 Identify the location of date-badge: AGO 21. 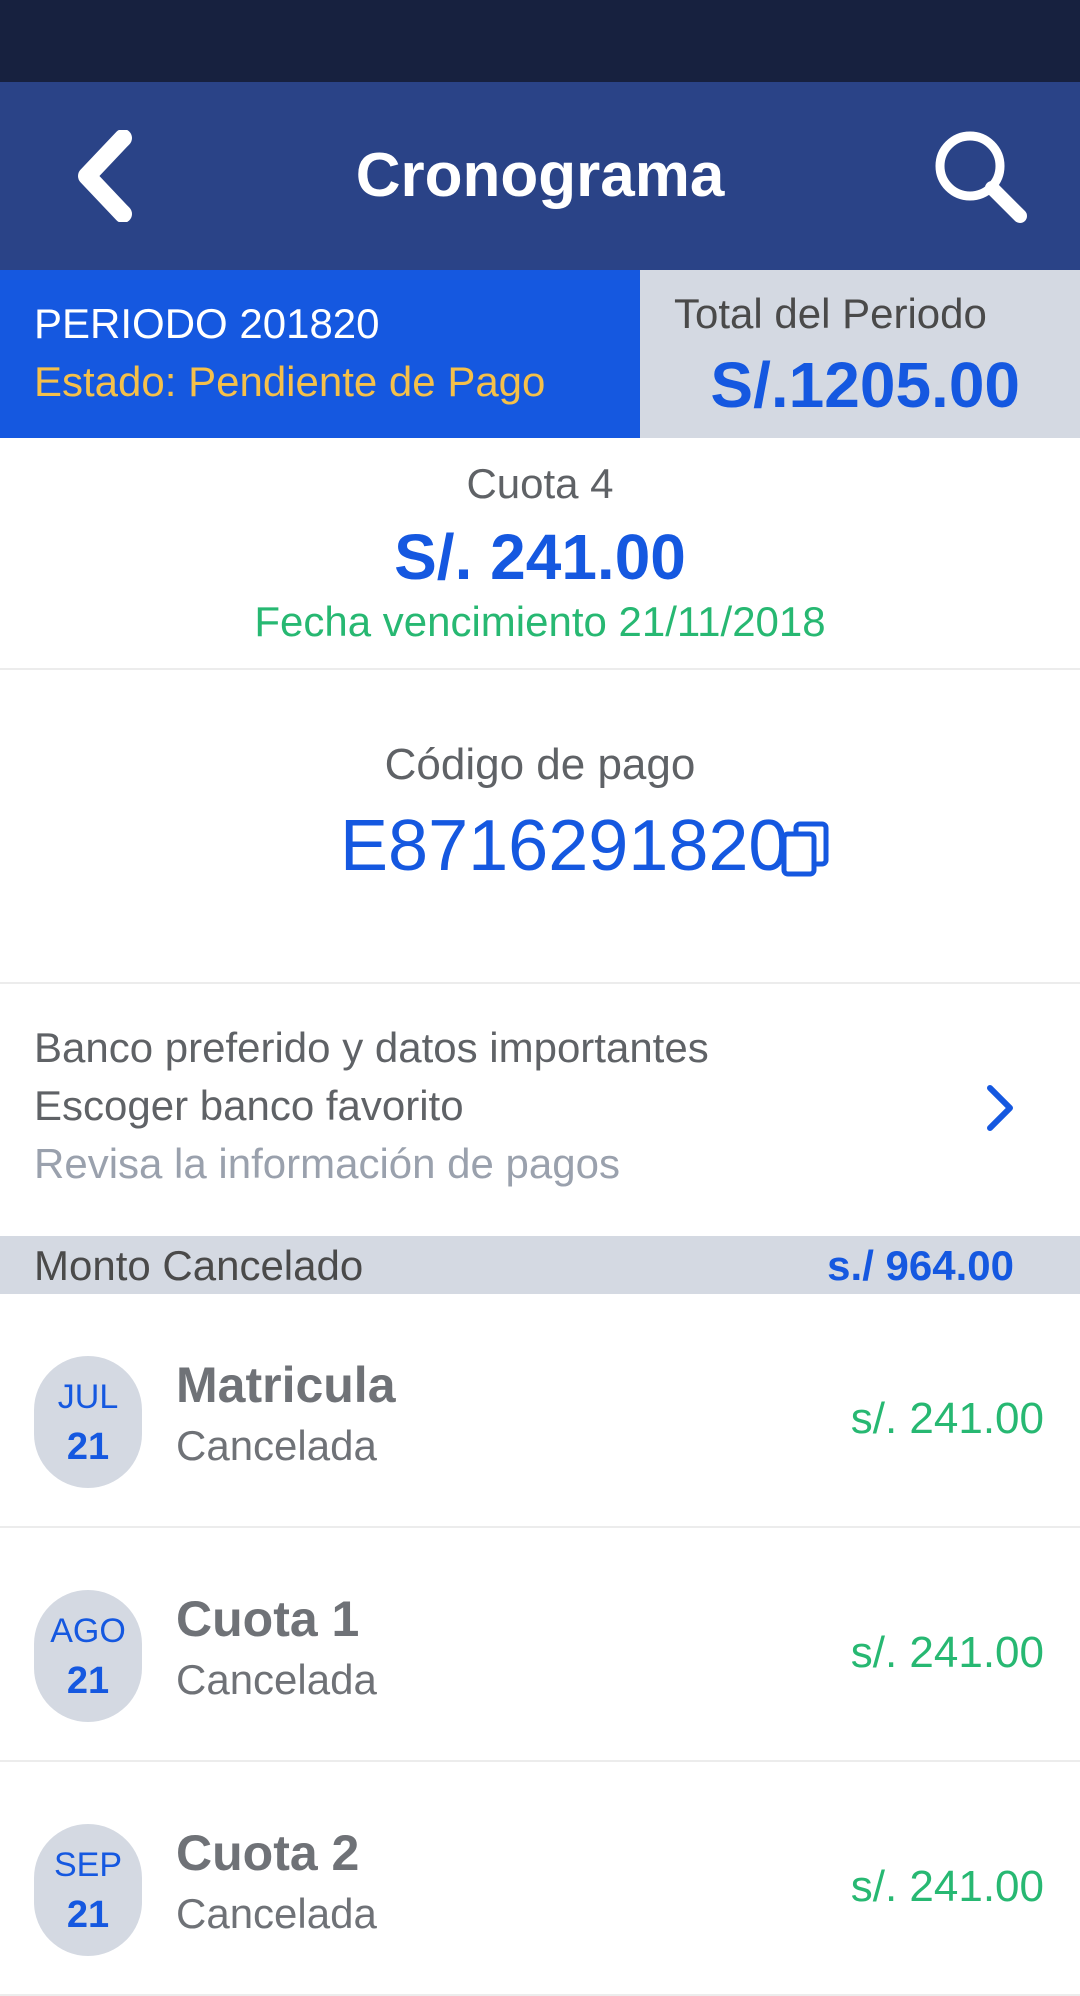
(88, 1656).